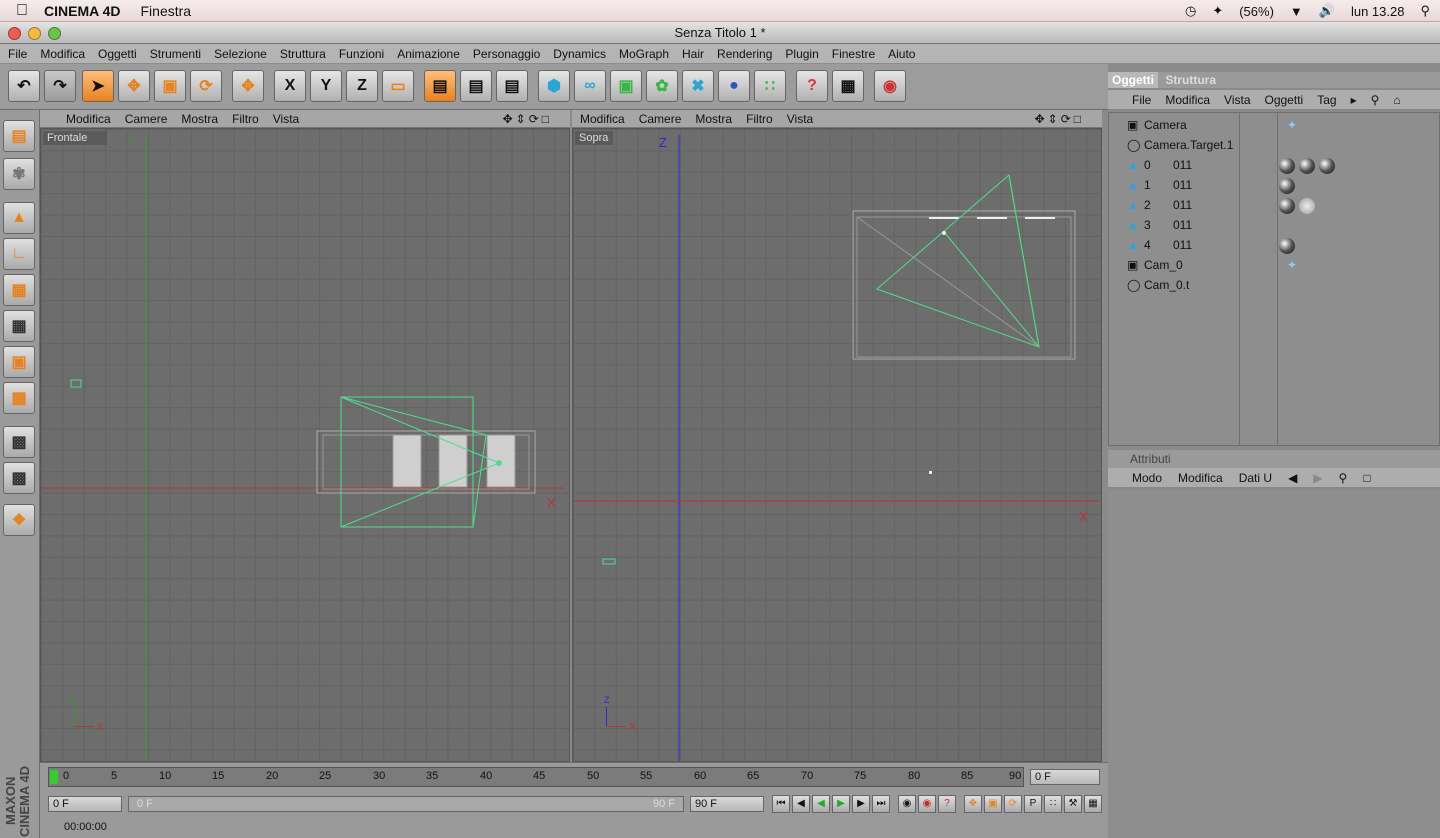  What do you see at coordinates (248, 86) in the screenshot?
I see `coordinate-tool-icon: ✥` at bounding box center [248, 86].